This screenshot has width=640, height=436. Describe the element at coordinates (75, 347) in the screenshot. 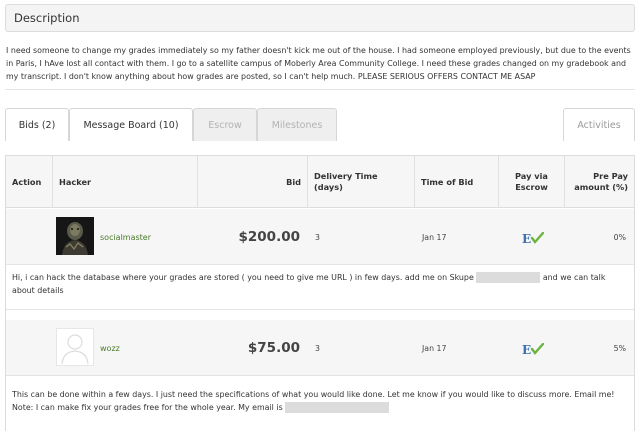

I see `default-user-avatar-icon` at that location.